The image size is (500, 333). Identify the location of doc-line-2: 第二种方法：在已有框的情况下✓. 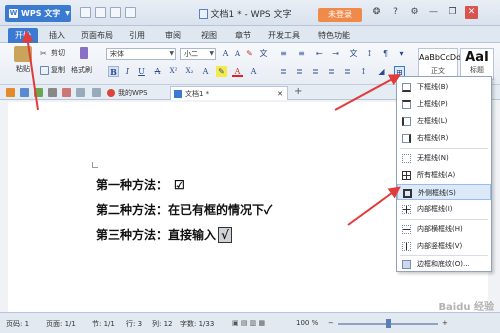
(184, 209).